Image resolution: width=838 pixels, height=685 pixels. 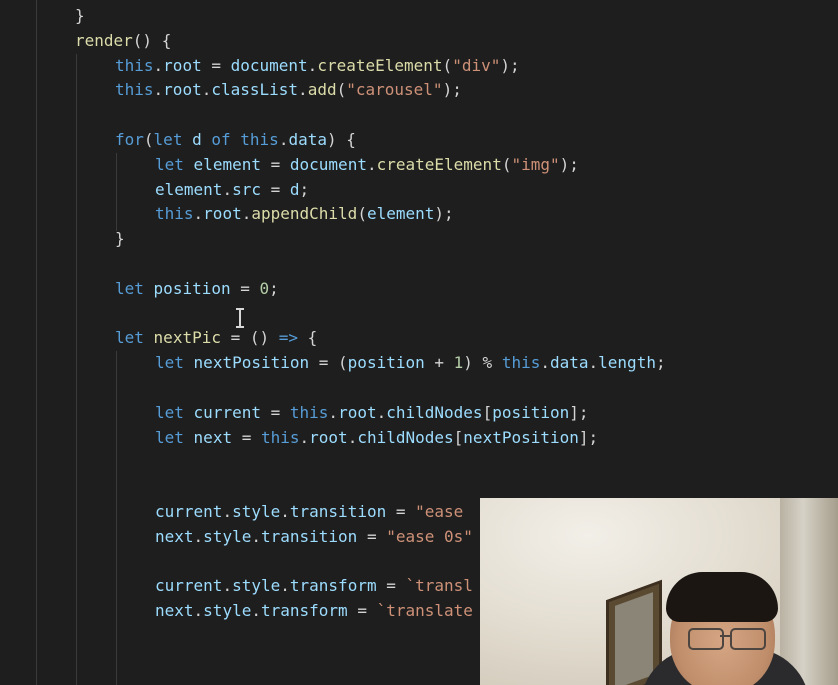 I want to click on code-token: () {, so click(x=152, y=40).